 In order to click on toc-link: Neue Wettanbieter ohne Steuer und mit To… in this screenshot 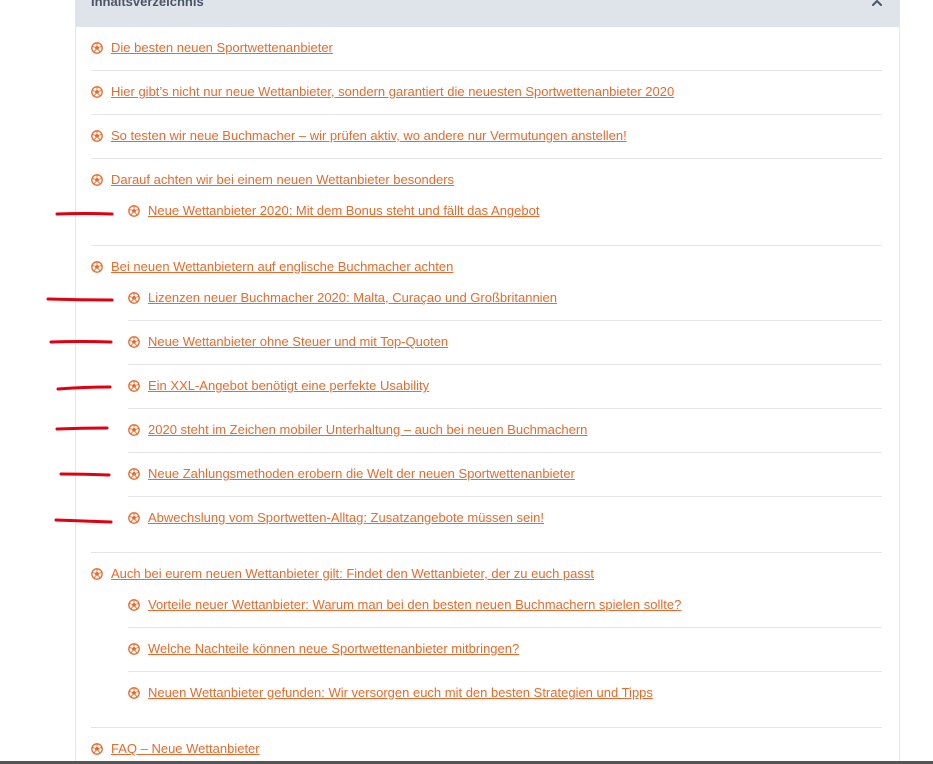, I will do `click(298, 341)`.